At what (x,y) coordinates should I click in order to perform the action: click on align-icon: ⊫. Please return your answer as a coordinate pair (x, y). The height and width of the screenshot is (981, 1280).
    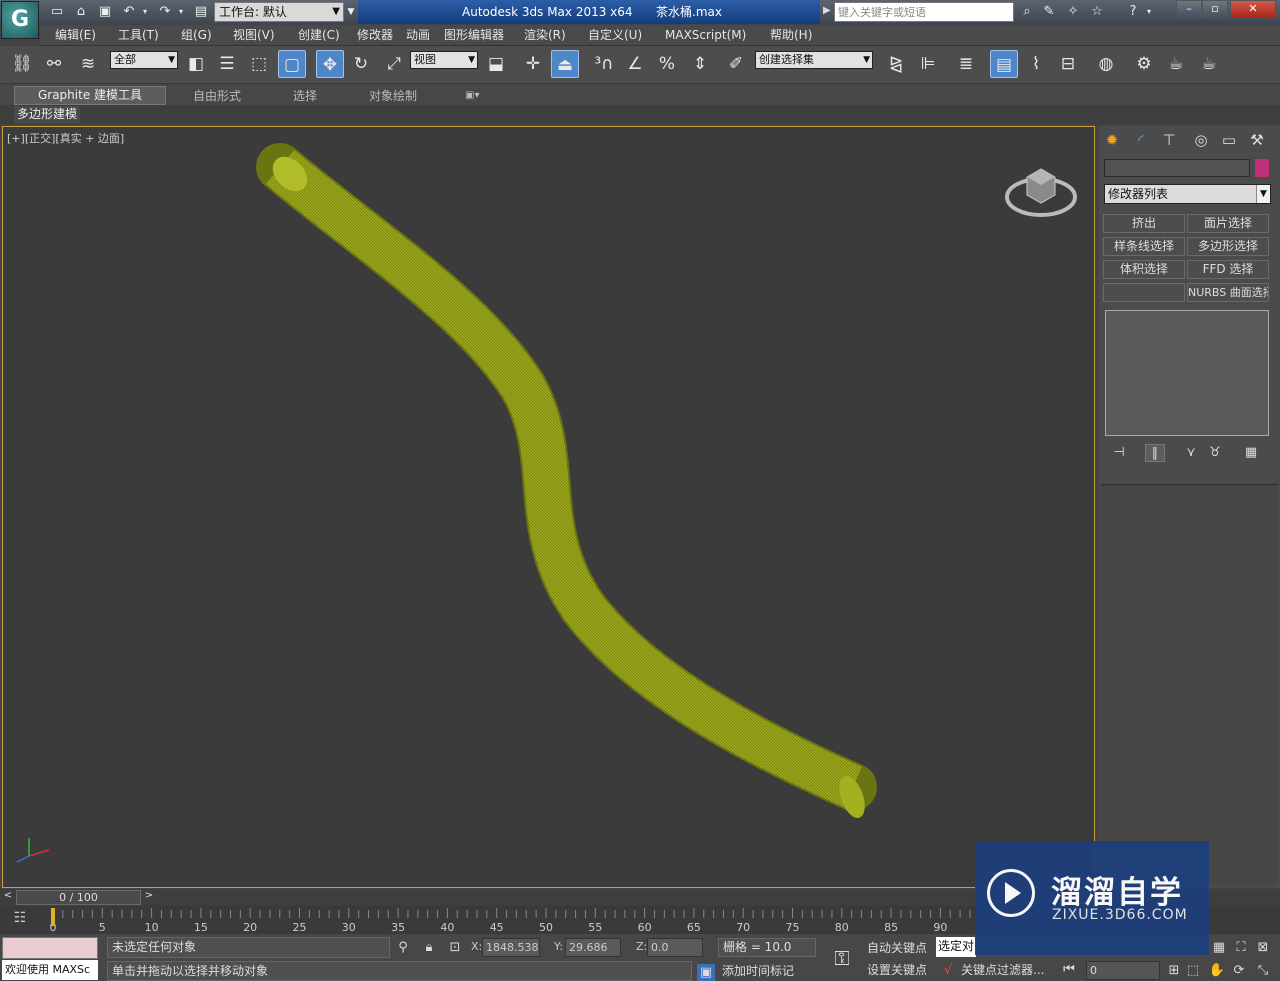
    Looking at the image, I should click on (928, 64).